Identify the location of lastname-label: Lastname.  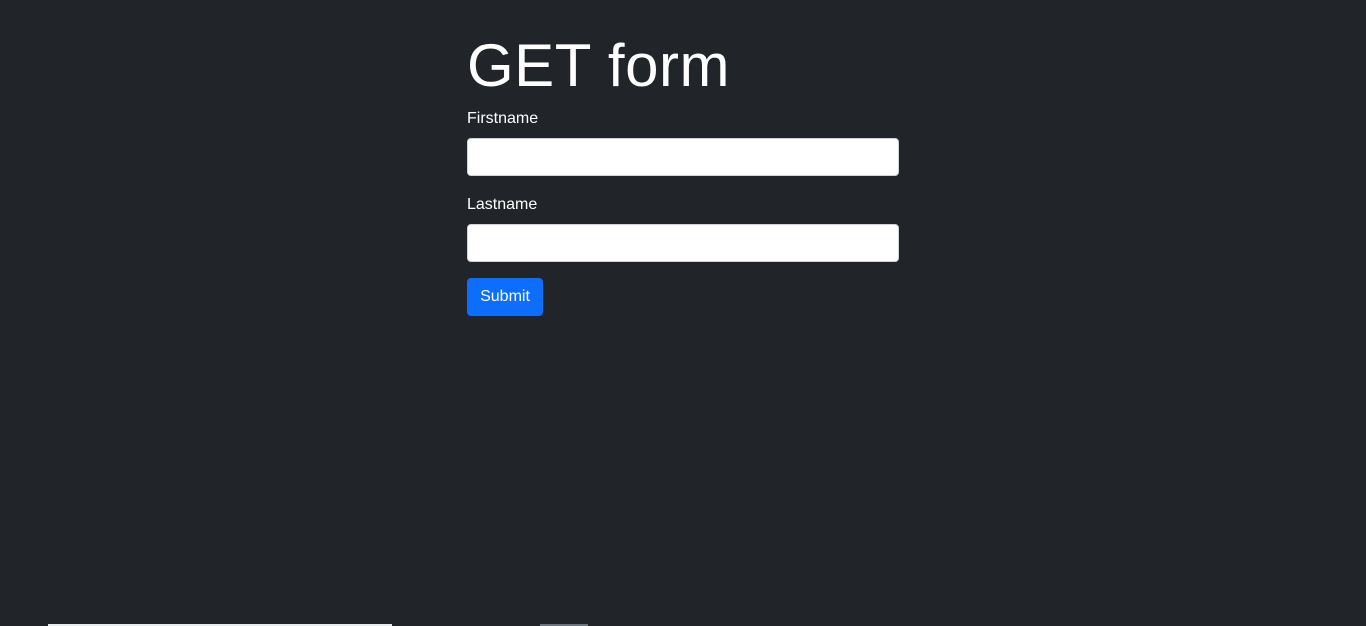
(502, 204).